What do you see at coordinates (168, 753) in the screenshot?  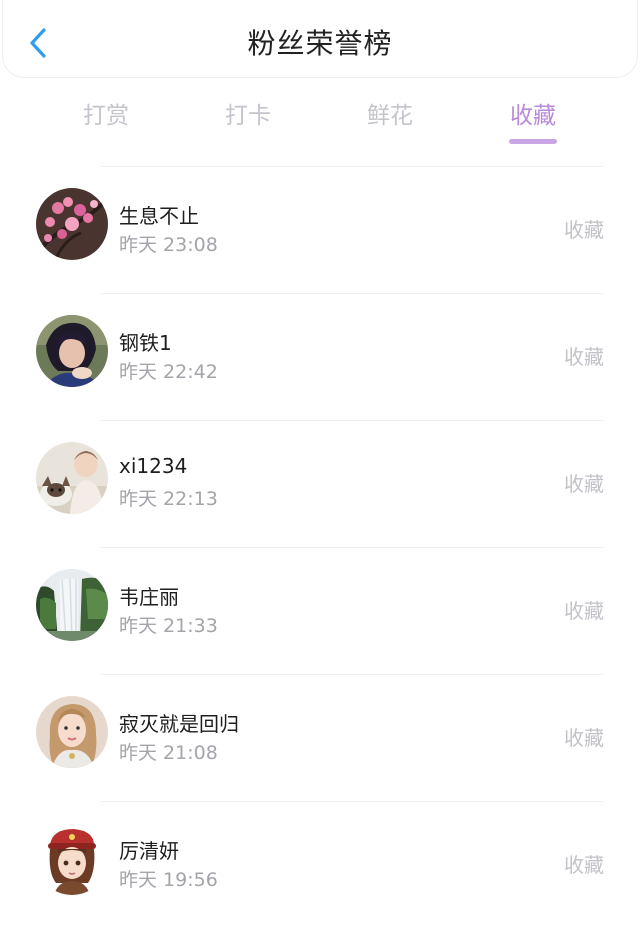 I see `fan-time: 昨天 21:08` at bounding box center [168, 753].